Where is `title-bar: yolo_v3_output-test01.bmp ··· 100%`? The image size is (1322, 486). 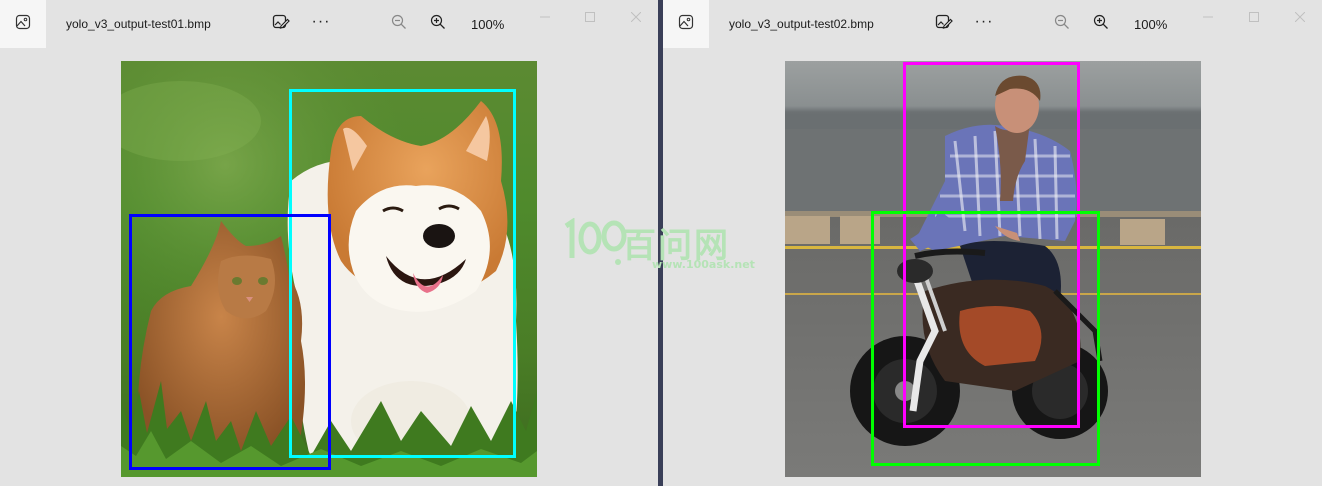
title-bar: yolo_v3_output-test01.bmp ··· 100% is located at coordinates (329, 24).